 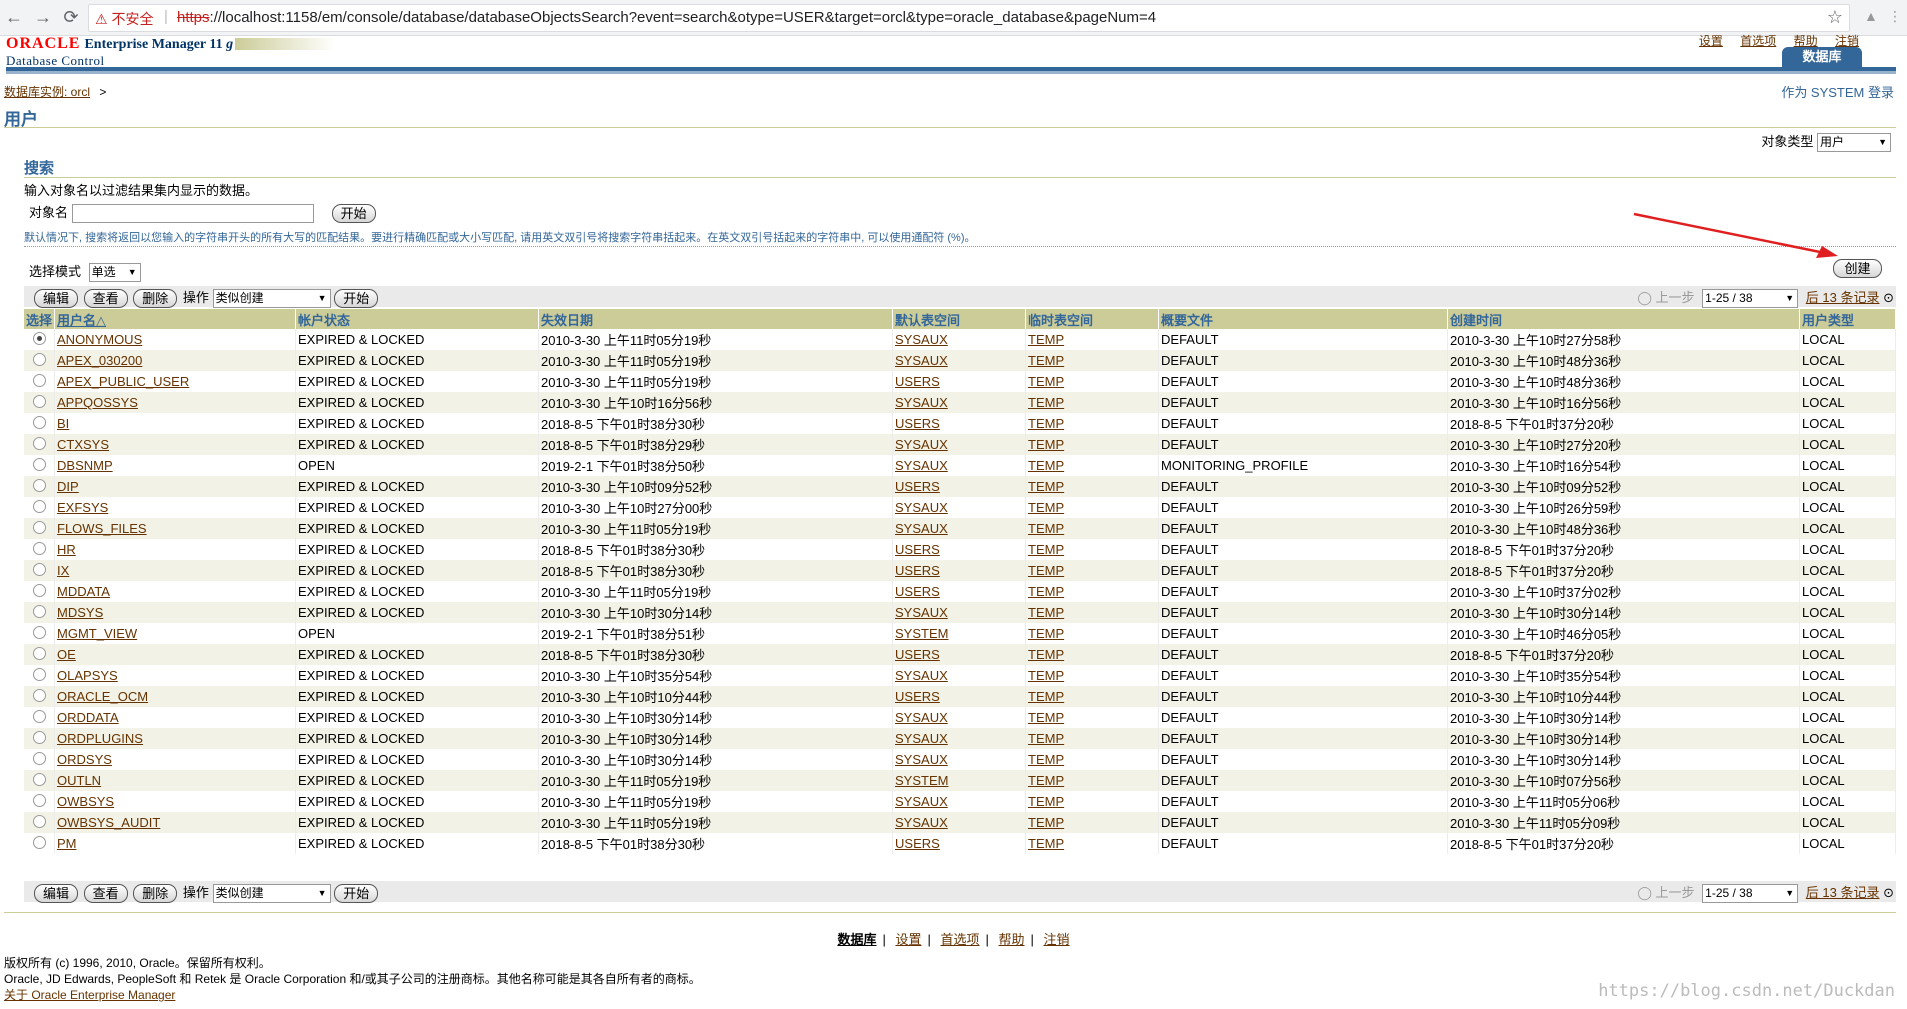 What do you see at coordinates (124, 19) in the screenshot?
I see `not-secure-warning: ⚠ 不安全` at bounding box center [124, 19].